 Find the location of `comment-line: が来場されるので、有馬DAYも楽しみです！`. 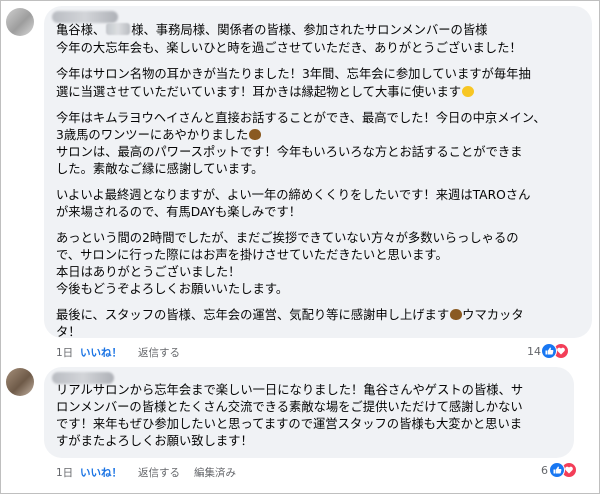

comment-line: が来場されるので、有馬DAYも楽しみです！ is located at coordinates (179, 212).